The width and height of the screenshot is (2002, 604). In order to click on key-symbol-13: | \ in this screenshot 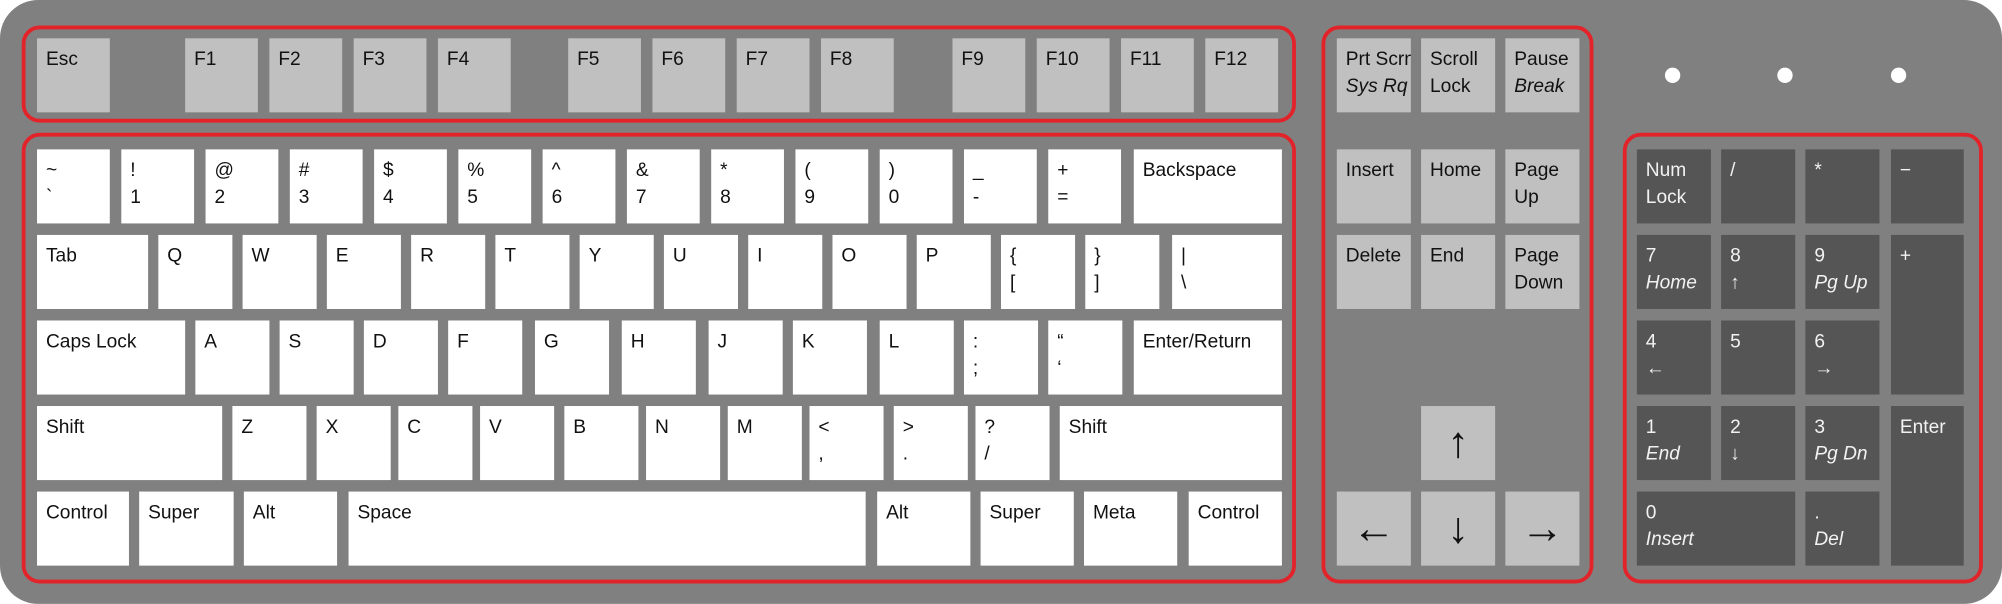, I will do `click(1227, 271)`.